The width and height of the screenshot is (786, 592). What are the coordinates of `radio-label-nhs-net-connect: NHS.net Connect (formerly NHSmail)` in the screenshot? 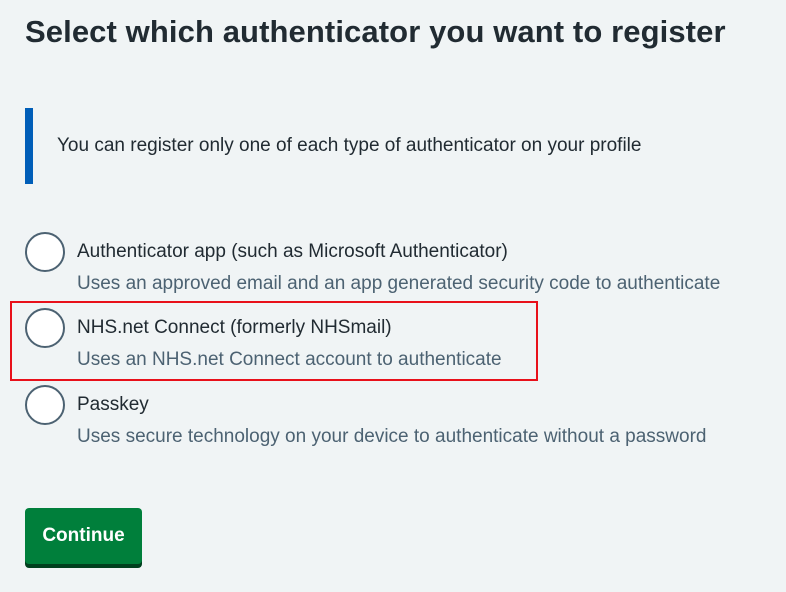 It's located at (234, 328).